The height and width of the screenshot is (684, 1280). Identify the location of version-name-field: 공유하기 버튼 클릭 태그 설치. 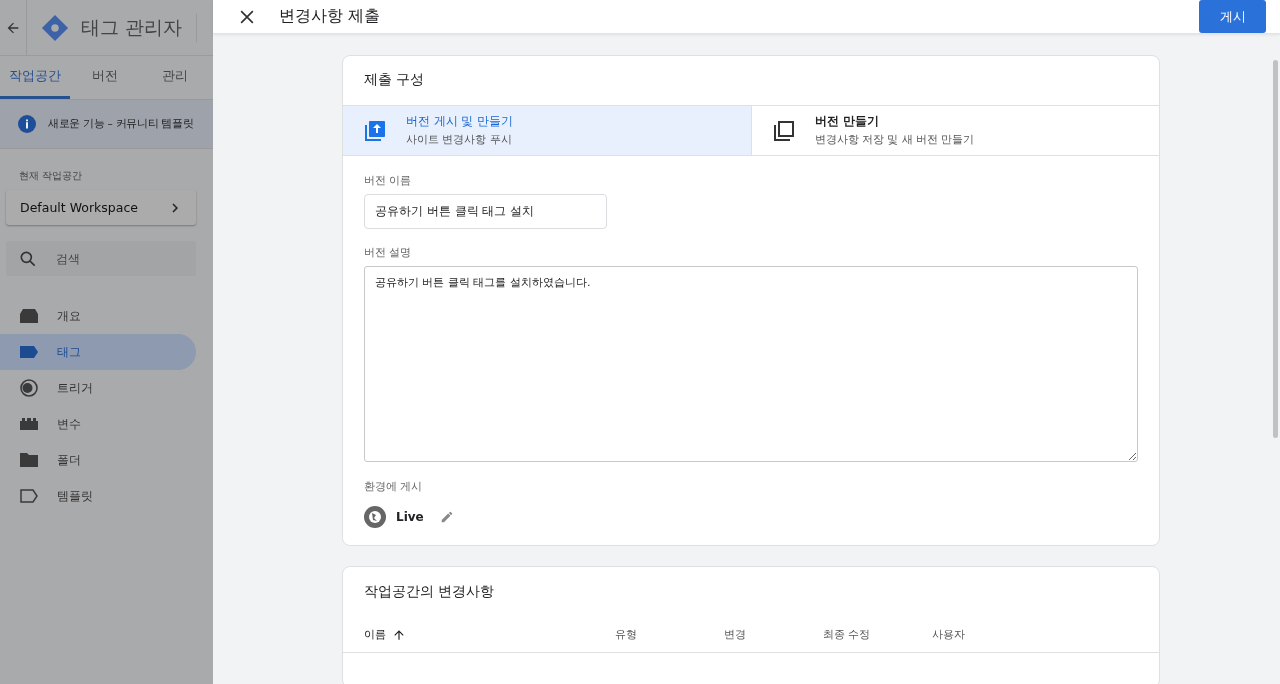
(485, 211).